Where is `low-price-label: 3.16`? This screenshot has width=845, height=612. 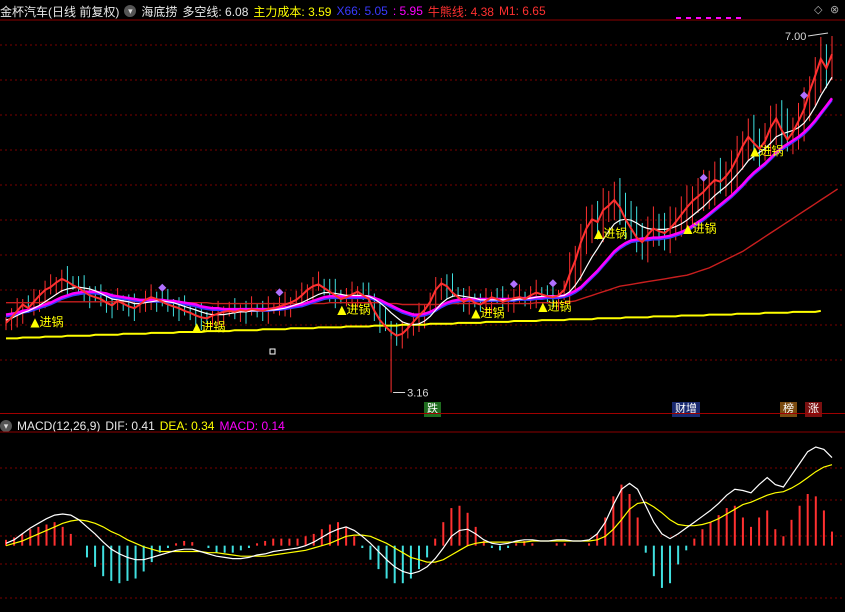
low-price-label: 3.16 is located at coordinates (417, 394).